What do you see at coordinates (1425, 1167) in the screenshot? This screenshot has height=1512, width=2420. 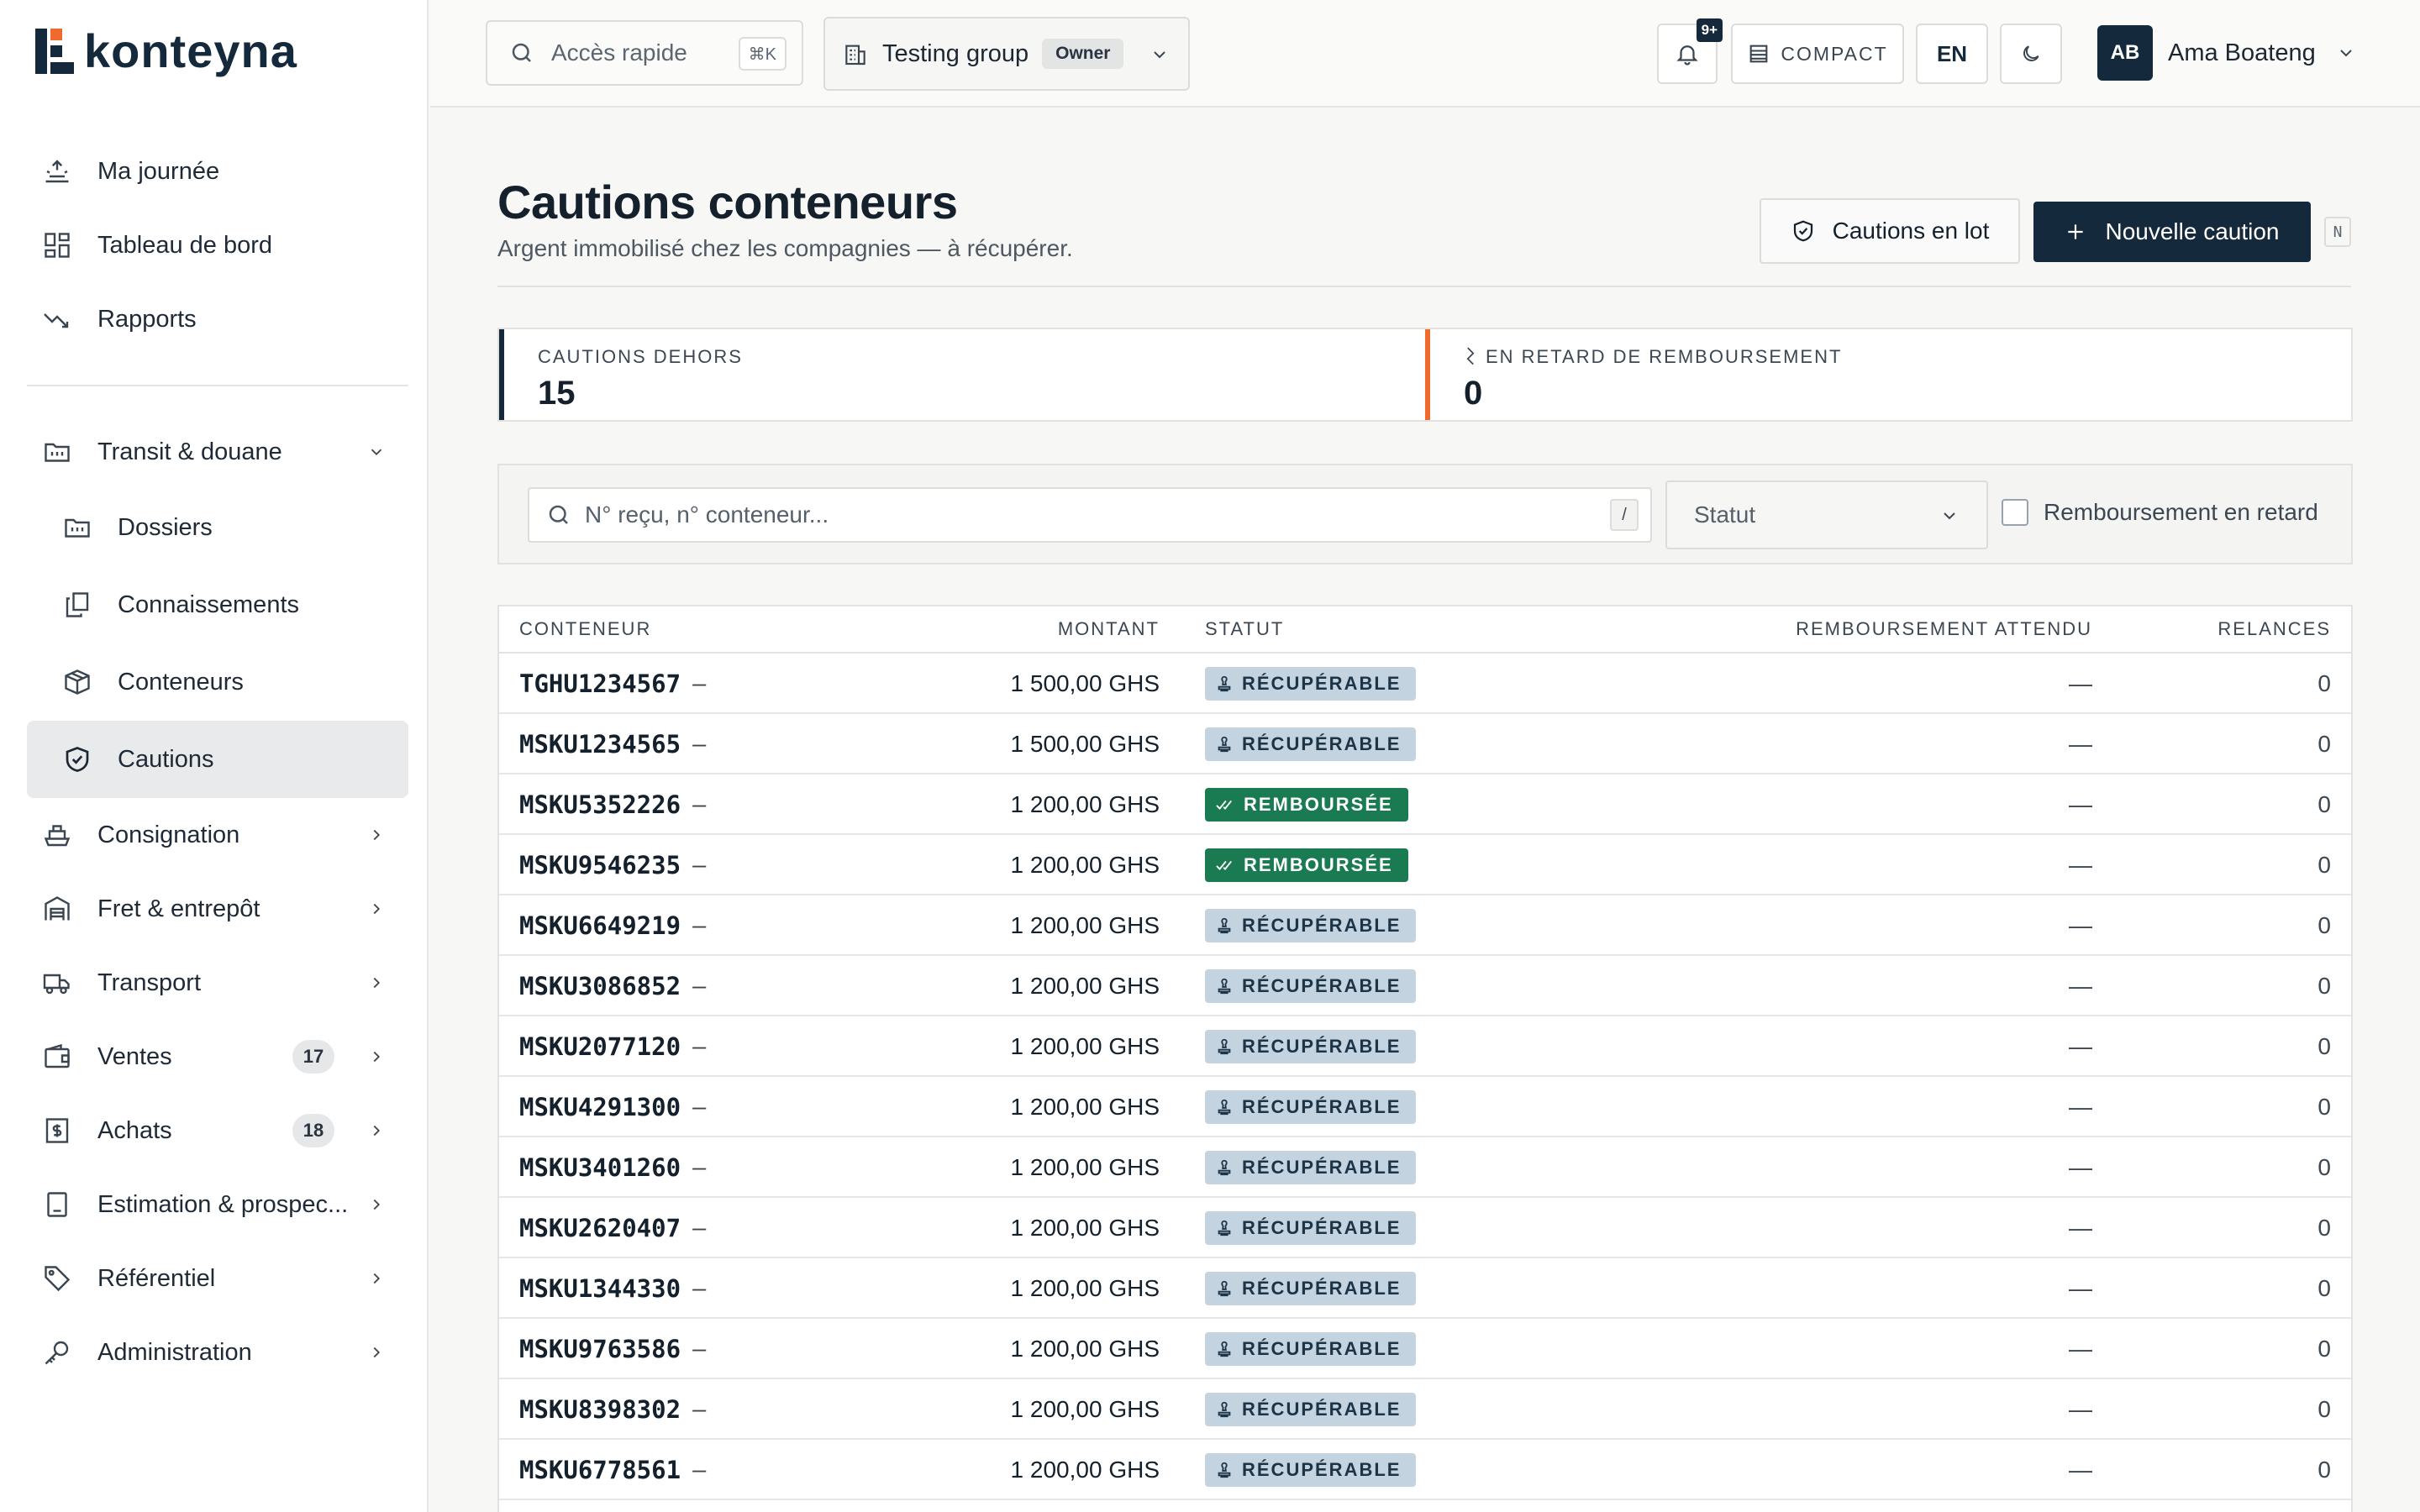 I see `table-row: MSKU3401260– 1 200,00 GHS RÉCUPÉRABLE — 0` at bounding box center [1425, 1167].